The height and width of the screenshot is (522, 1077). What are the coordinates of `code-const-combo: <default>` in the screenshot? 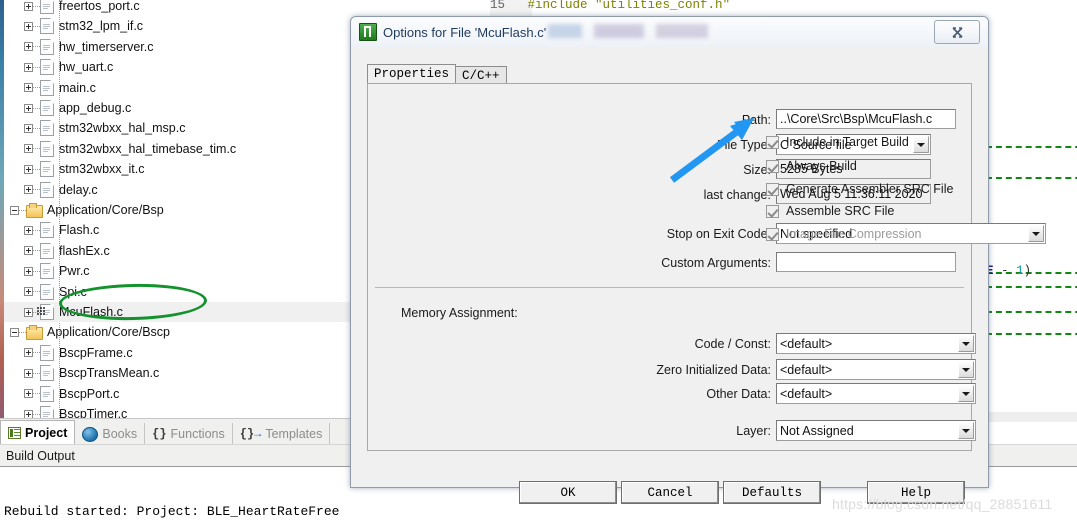 It's located at (876, 343).